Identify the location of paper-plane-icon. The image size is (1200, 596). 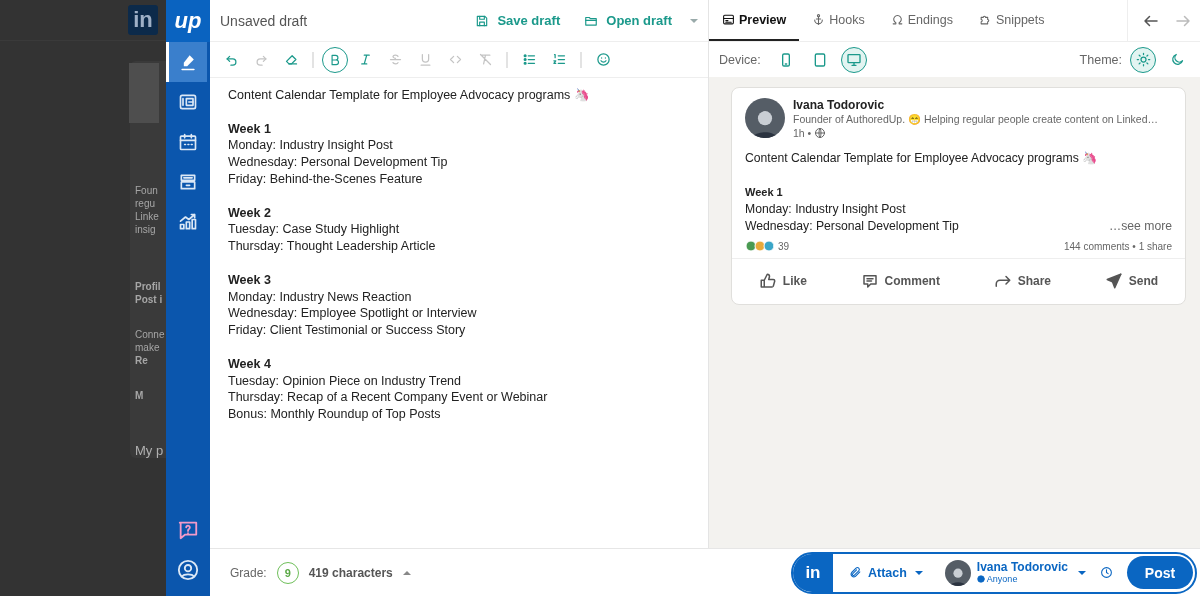
(1113, 281).